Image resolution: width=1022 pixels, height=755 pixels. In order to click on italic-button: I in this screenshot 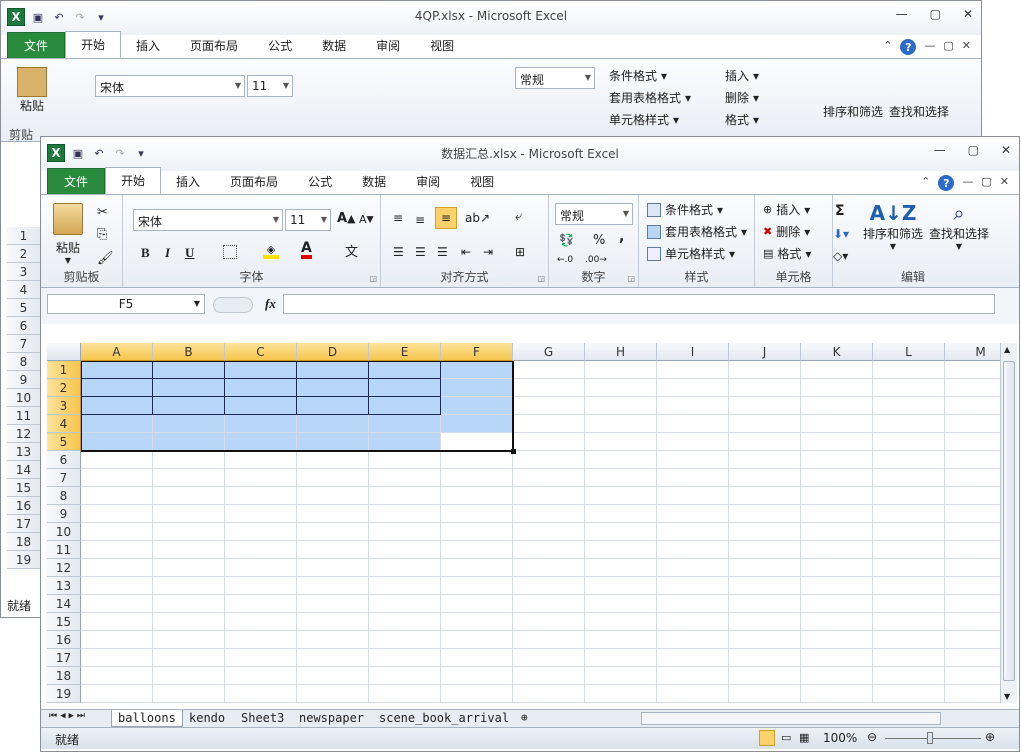, I will do `click(167, 253)`.